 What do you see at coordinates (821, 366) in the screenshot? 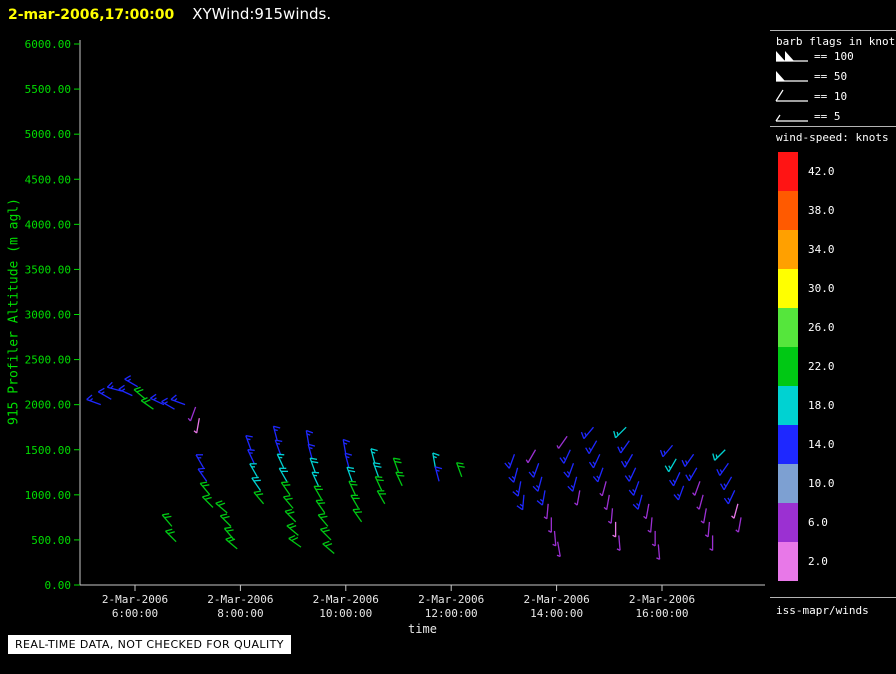
I see `speed-scale-label: 22.0` at bounding box center [821, 366].